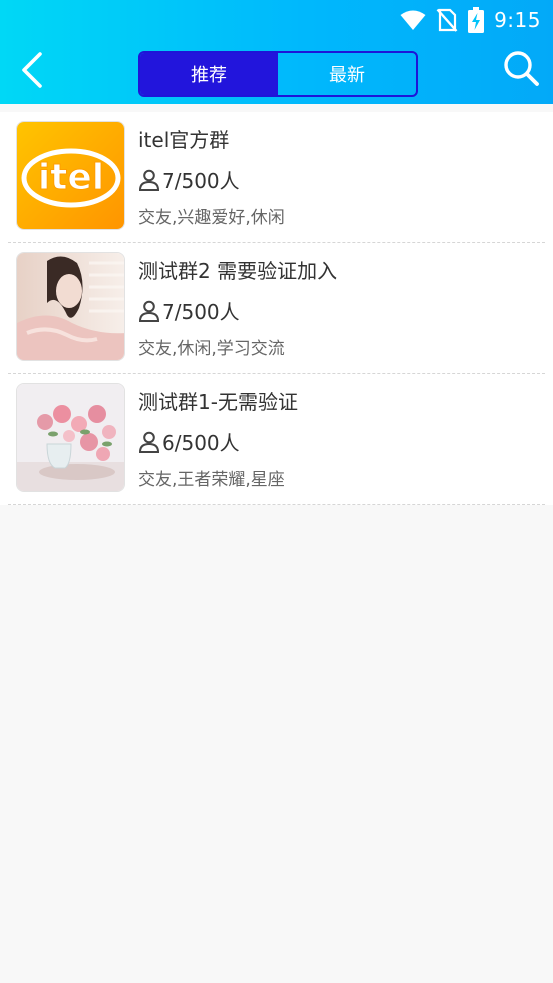  I want to click on chevron-left-icon, so click(32, 72).